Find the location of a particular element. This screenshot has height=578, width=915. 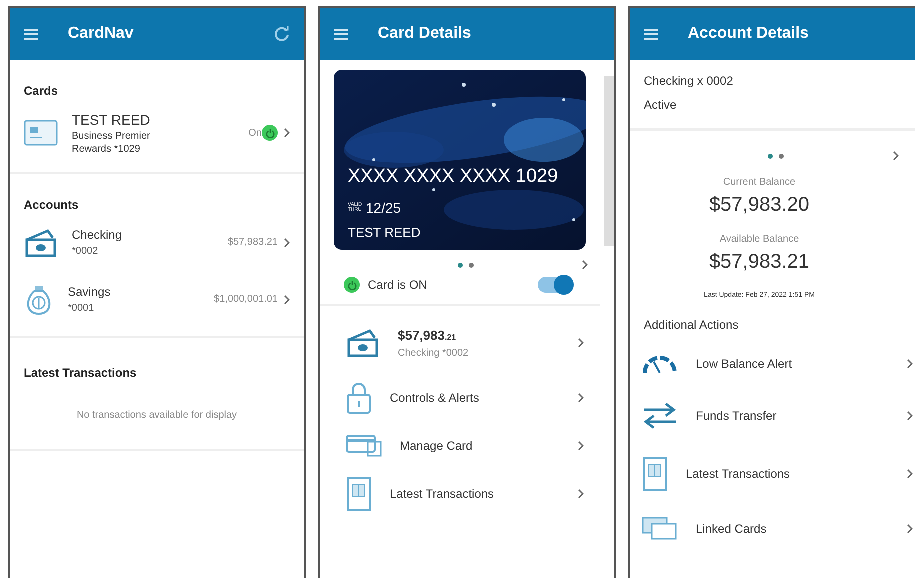

menu-label: Manage Card is located at coordinates (437, 446).